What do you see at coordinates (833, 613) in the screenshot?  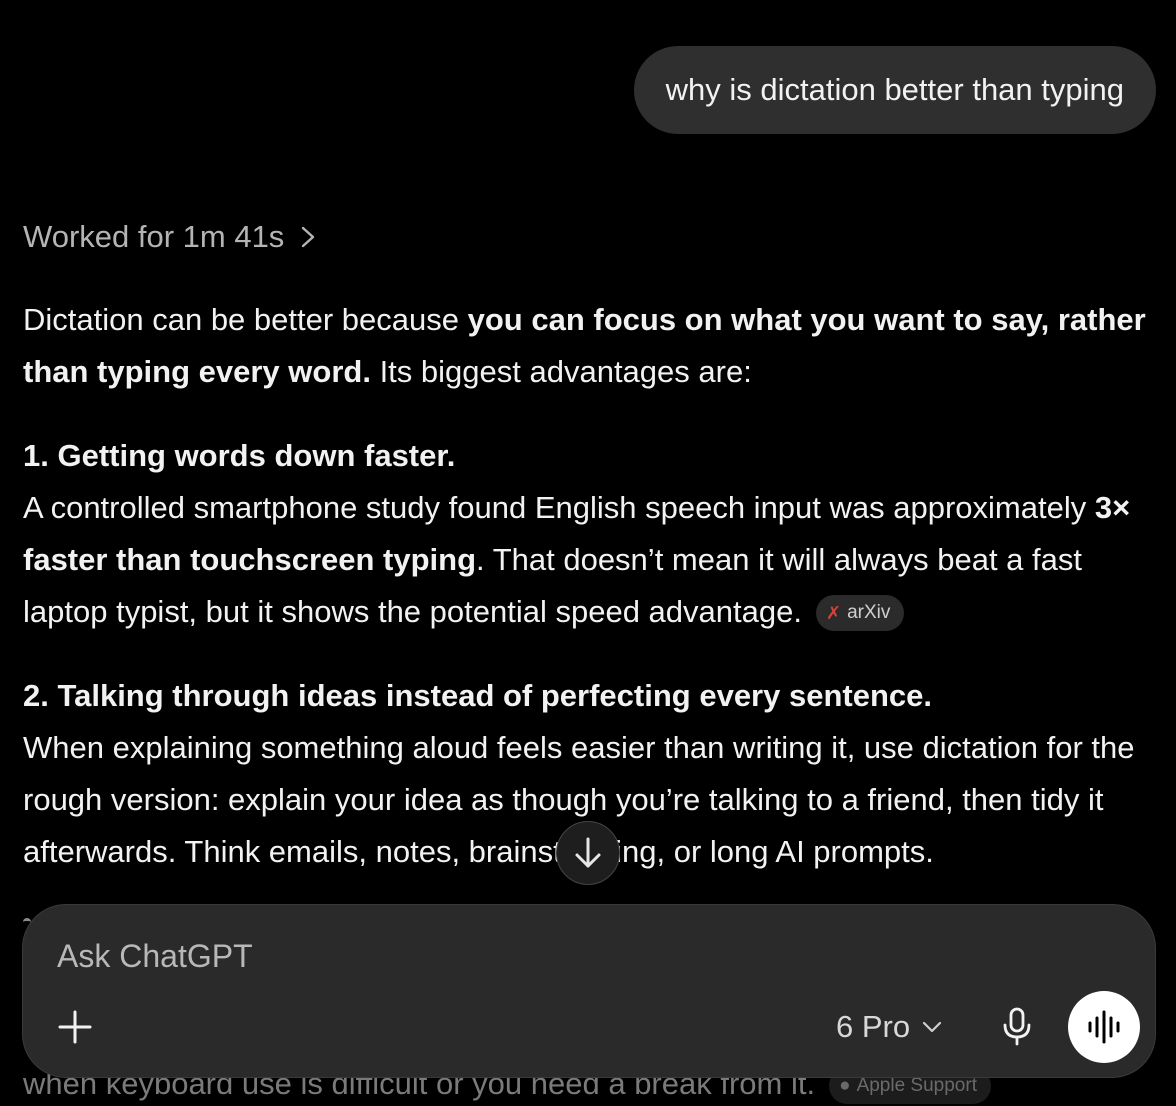 I see `arxiv-logo-icon: ✗` at bounding box center [833, 613].